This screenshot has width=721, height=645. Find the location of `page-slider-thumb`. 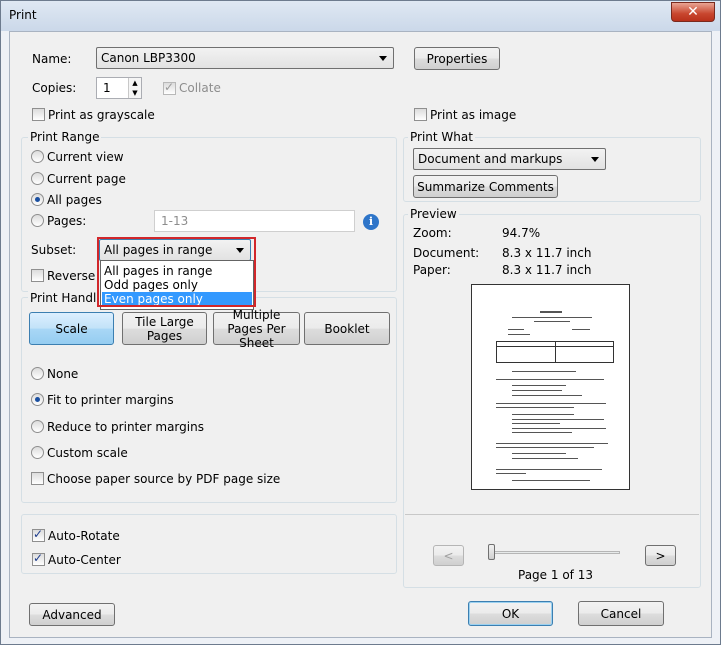

page-slider-thumb is located at coordinates (491, 552).